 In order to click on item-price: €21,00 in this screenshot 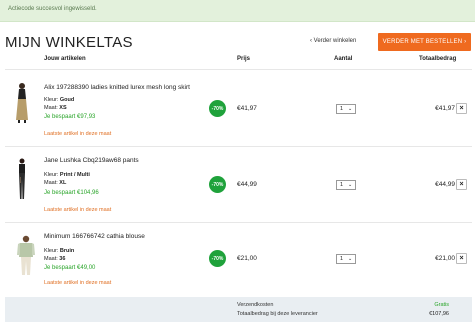, I will do `click(247, 258)`.